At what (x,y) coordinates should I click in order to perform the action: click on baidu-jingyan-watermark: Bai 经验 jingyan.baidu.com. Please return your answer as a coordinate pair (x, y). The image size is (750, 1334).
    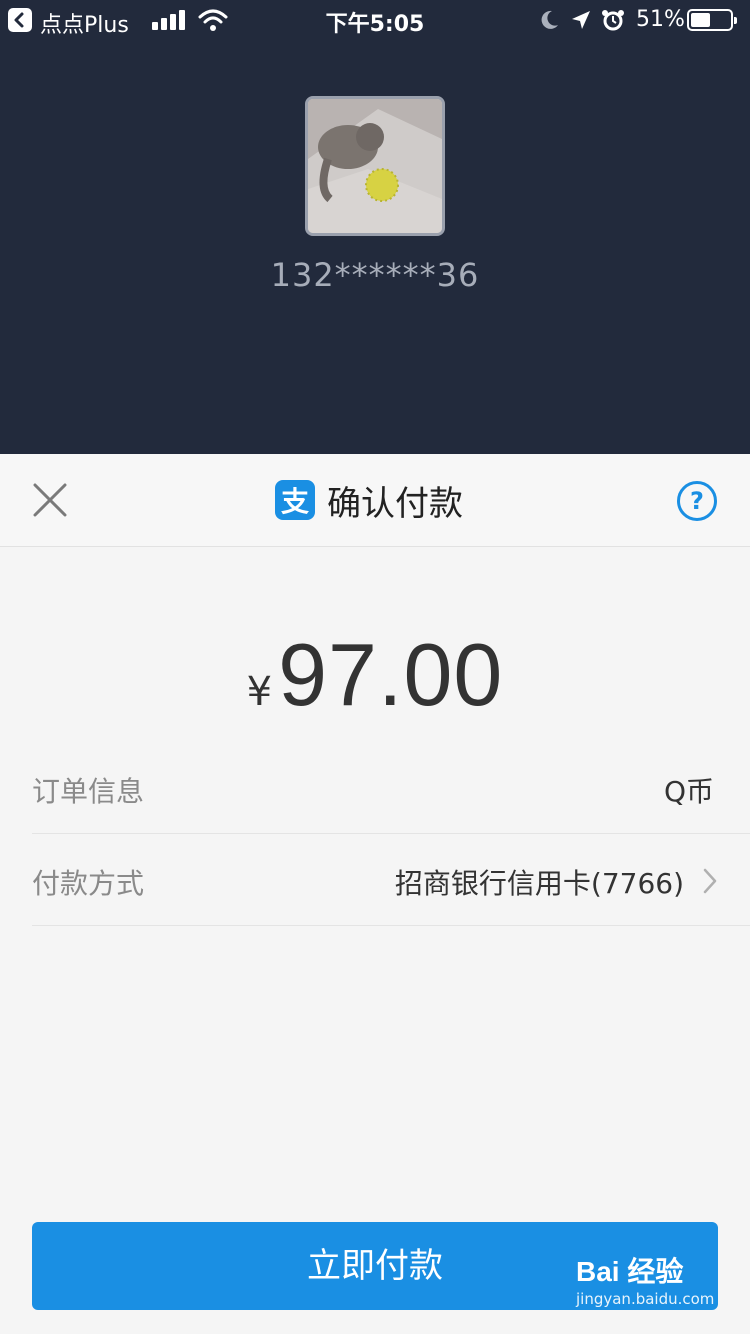
    Looking at the image, I should click on (656, 1285).